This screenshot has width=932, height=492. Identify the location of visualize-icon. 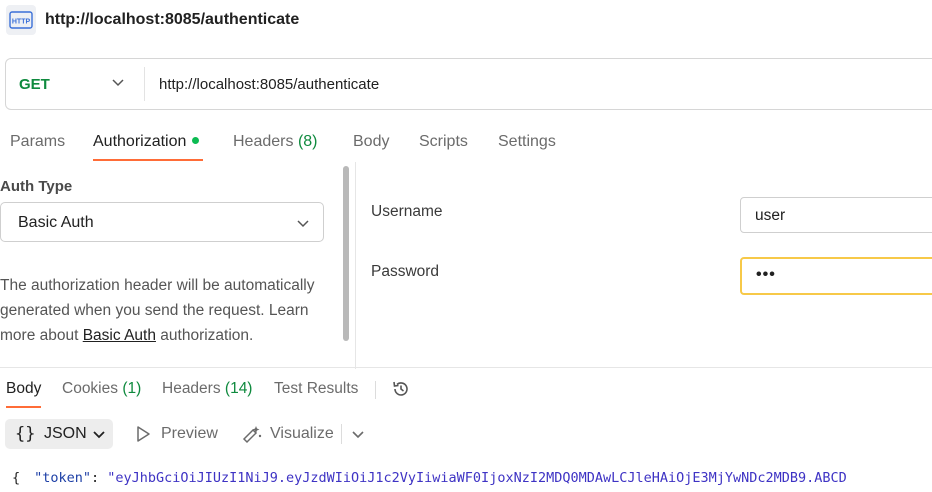
(252, 434).